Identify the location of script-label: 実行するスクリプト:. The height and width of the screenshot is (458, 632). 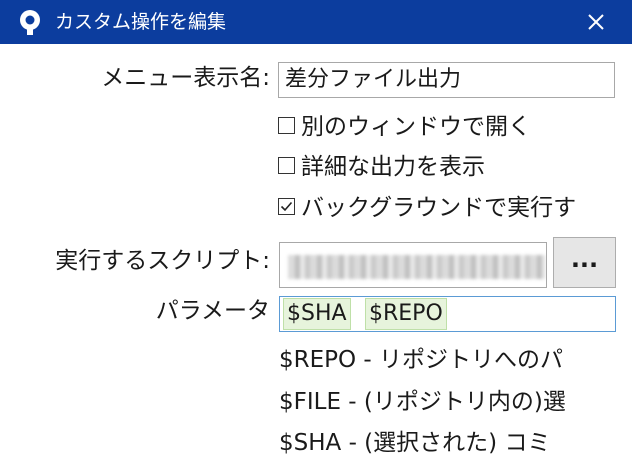
(162, 261).